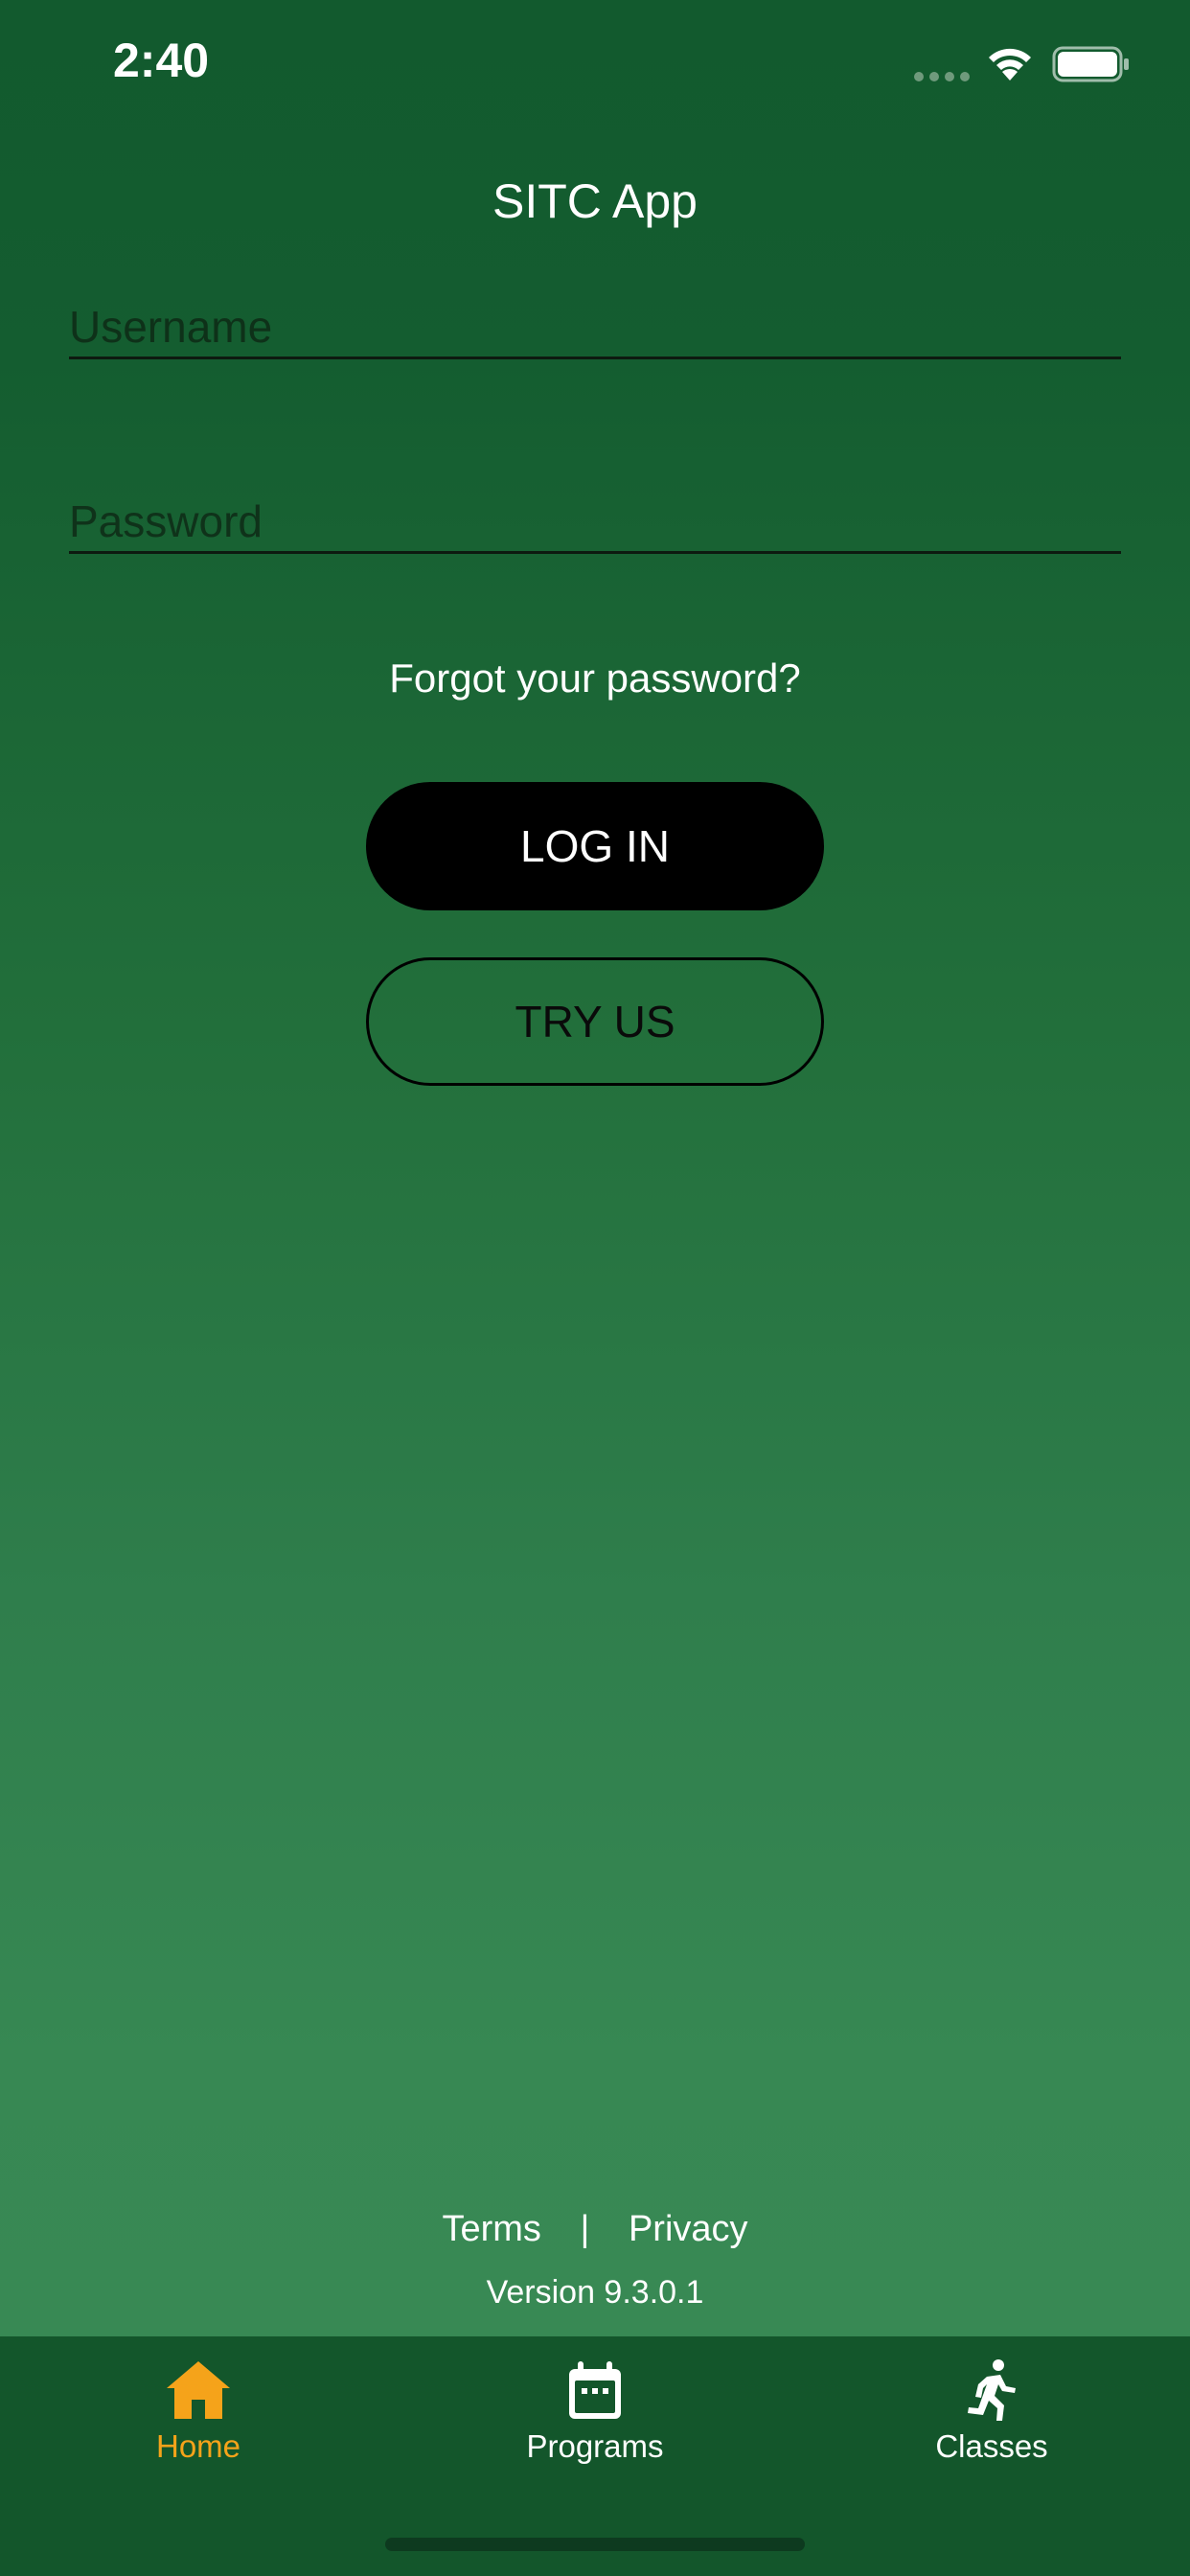 This screenshot has width=1190, height=2576. I want to click on footer-links: Terms | Privacy, so click(595, 2229).